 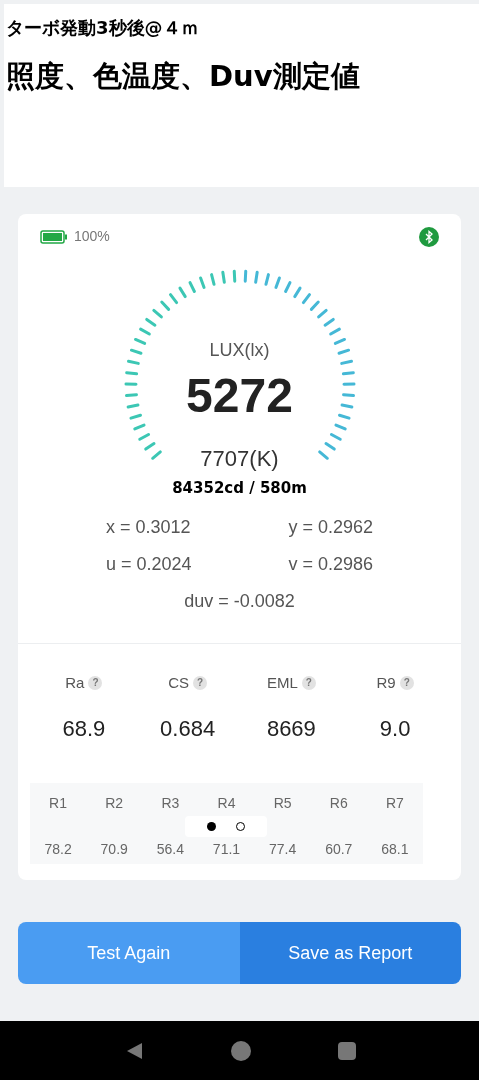 What do you see at coordinates (240, 1050) in the screenshot?
I see `home-icon` at bounding box center [240, 1050].